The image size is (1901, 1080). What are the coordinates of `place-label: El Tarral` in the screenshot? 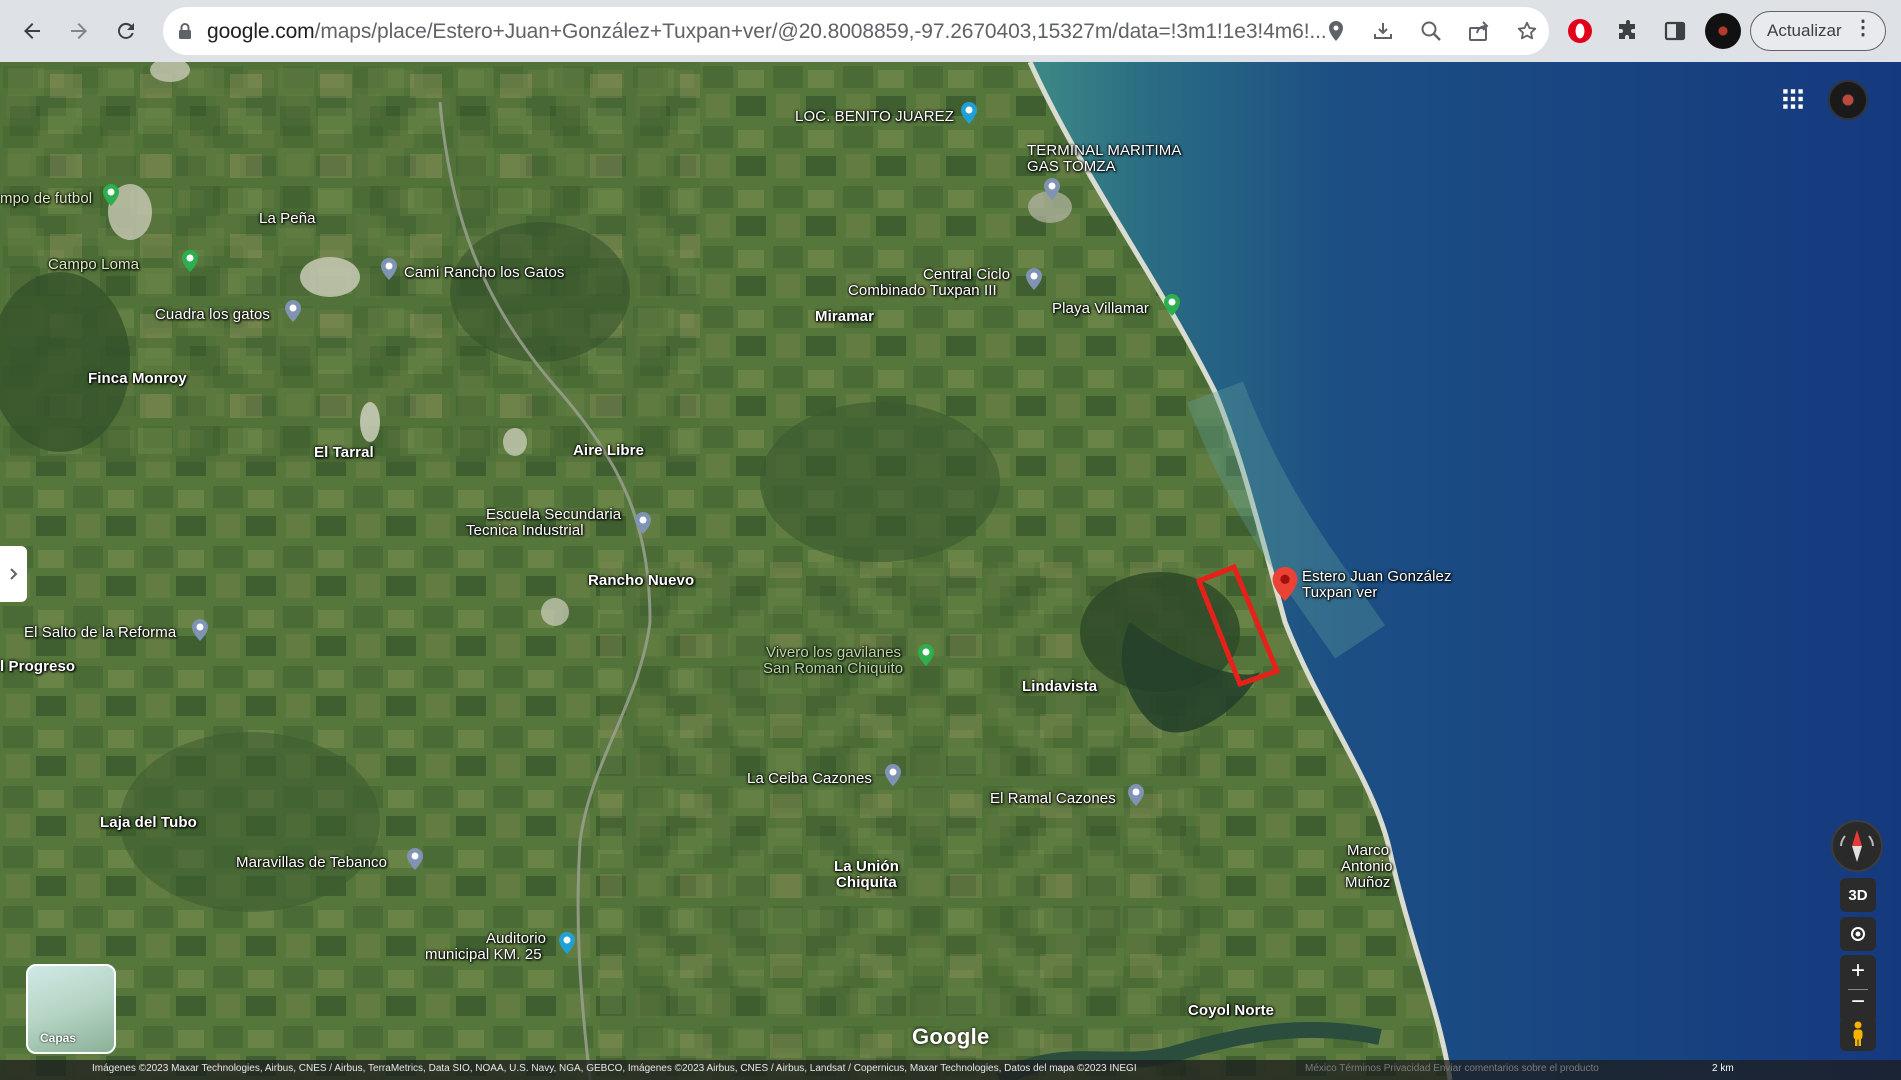 It's located at (344, 452).